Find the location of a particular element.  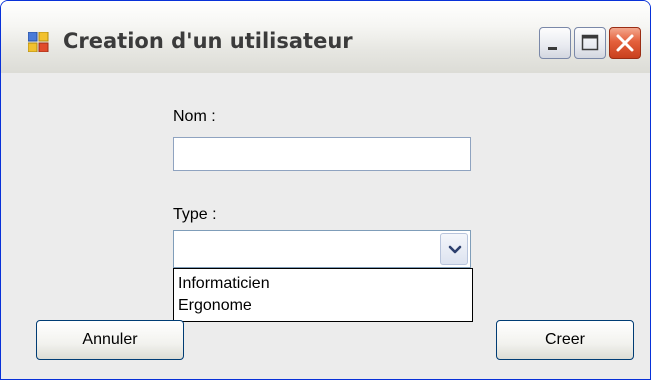

minimize-button is located at coordinates (555, 43).